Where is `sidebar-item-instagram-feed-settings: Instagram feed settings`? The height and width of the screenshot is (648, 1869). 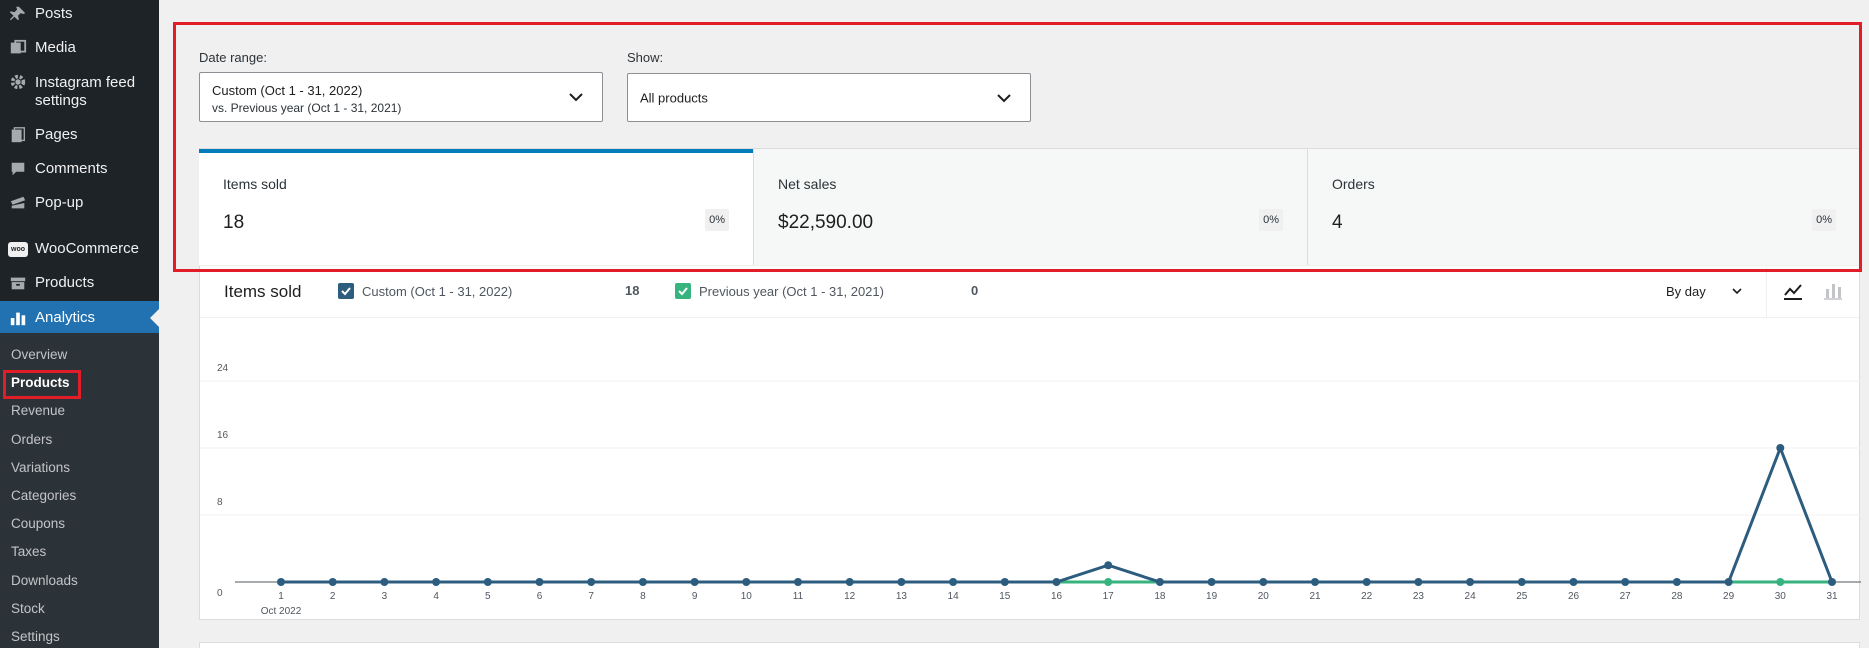 sidebar-item-instagram-feed-settings: Instagram feed settings is located at coordinates (79, 90).